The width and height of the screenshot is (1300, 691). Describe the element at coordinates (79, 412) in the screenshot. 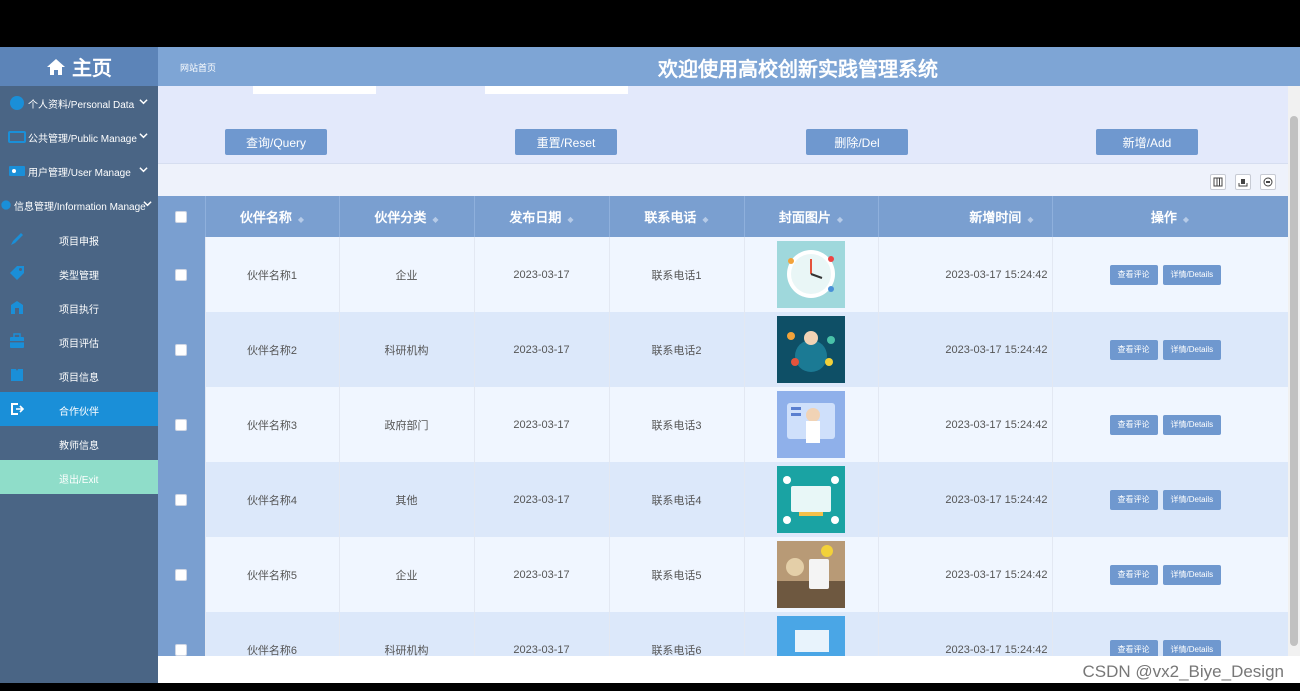

I see `sidebar-item-label: 合作伙伴` at that location.